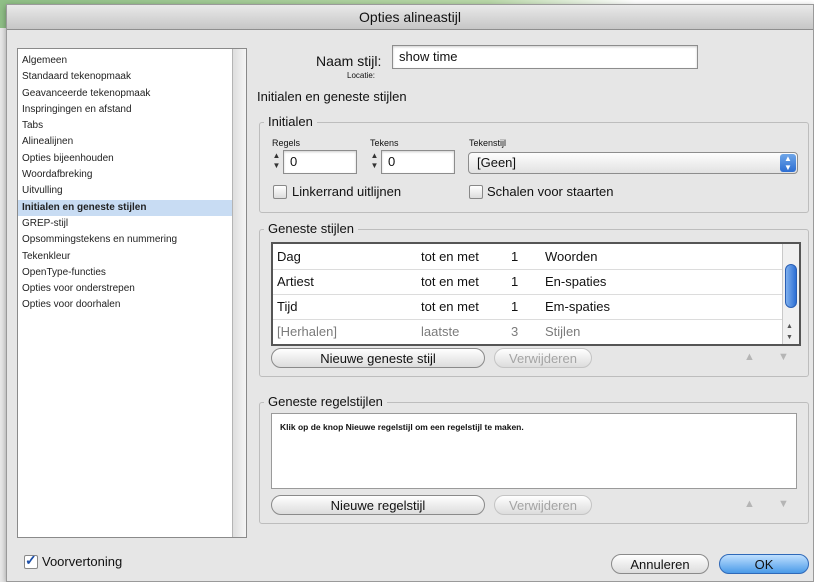 The height and width of the screenshot is (582, 814). What do you see at coordinates (476, 192) in the screenshot?
I see `scale-checkbox` at bounding box center [476, 192].